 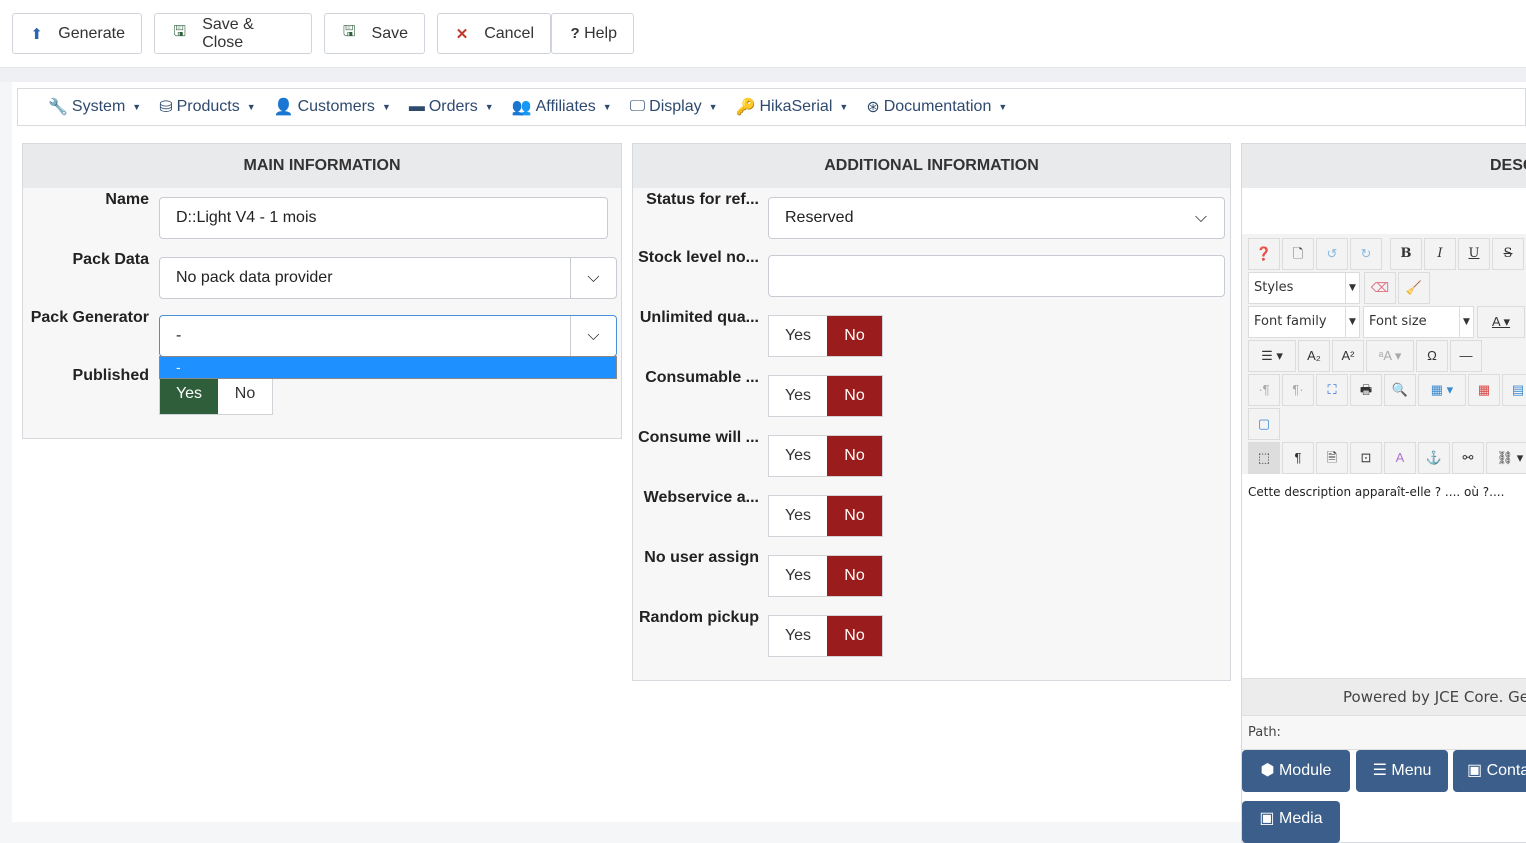 What do you see at coordinates (1332, 458) in the screenshot?
I see `preview-icon: 🗎` at bounding box center [1332, 458].